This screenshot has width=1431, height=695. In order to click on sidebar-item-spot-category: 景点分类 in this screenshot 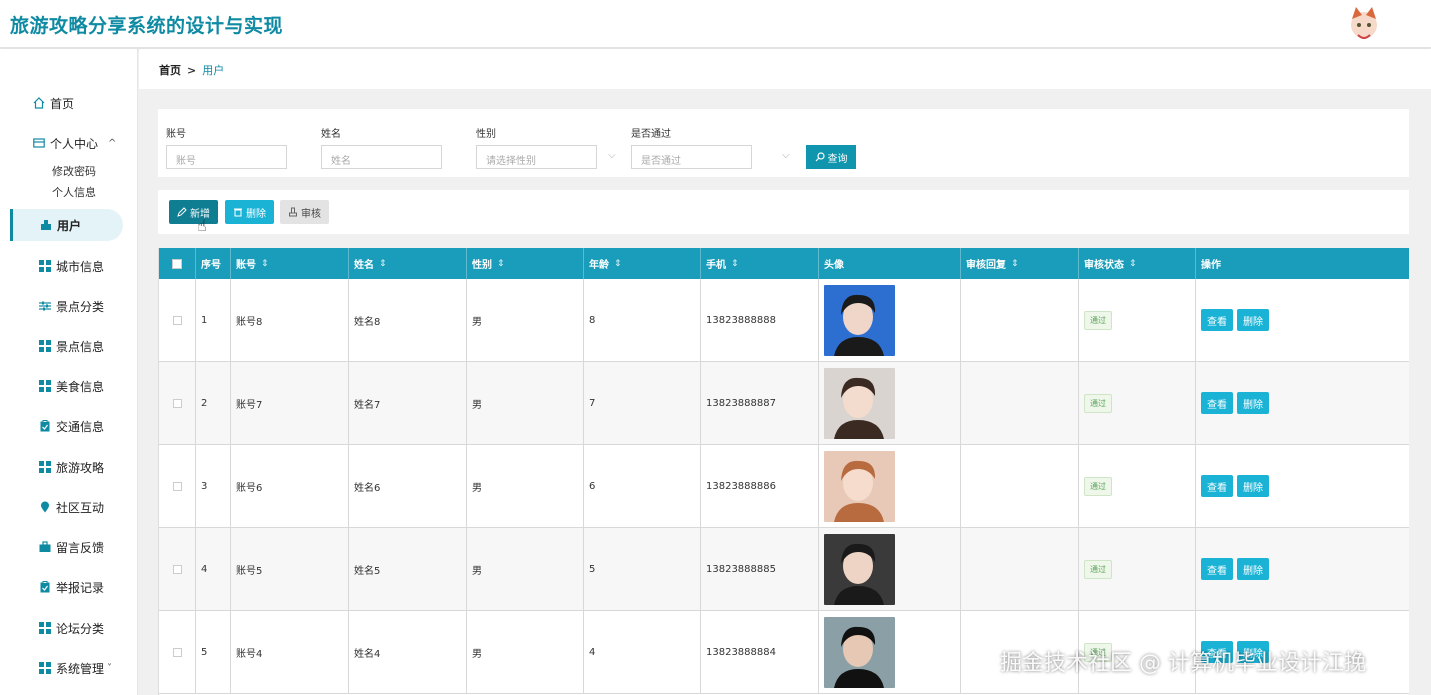, I will do `click(69, 306)`.